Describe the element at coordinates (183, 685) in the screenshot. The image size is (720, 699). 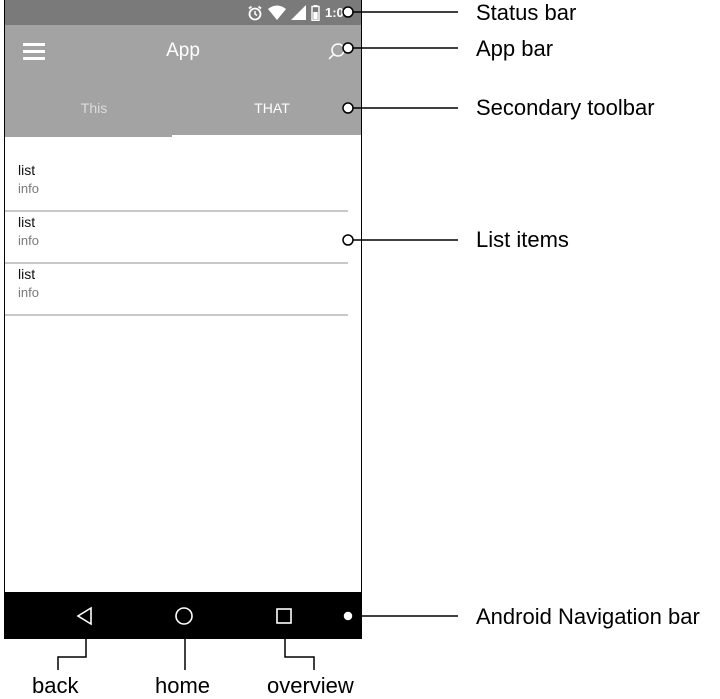
I see `label-home: home` at that location.